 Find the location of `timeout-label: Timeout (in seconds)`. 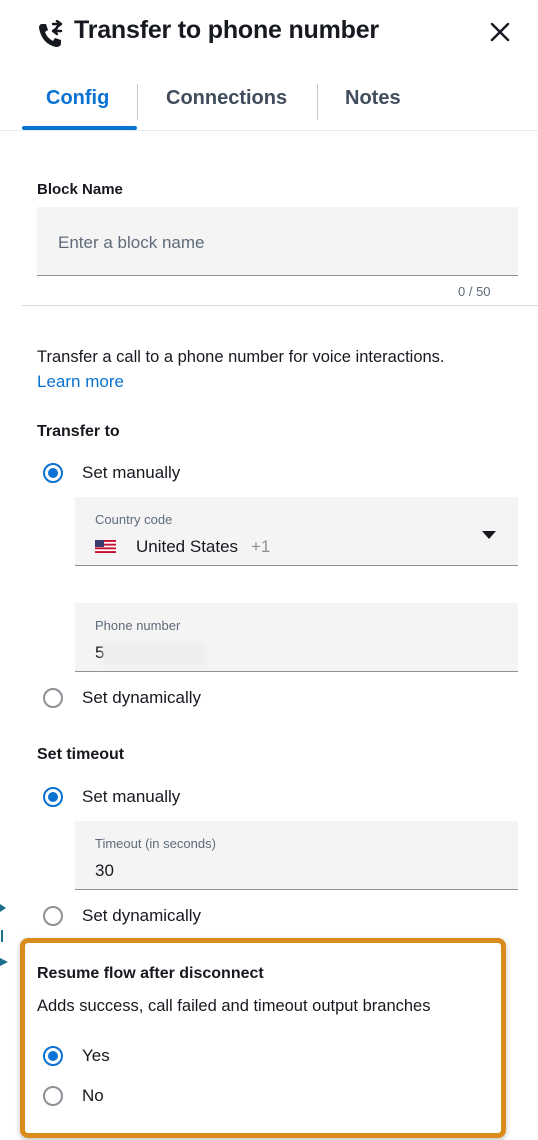

timeout-label: Timeout (in seconds) is located at coordinates (155, 843).